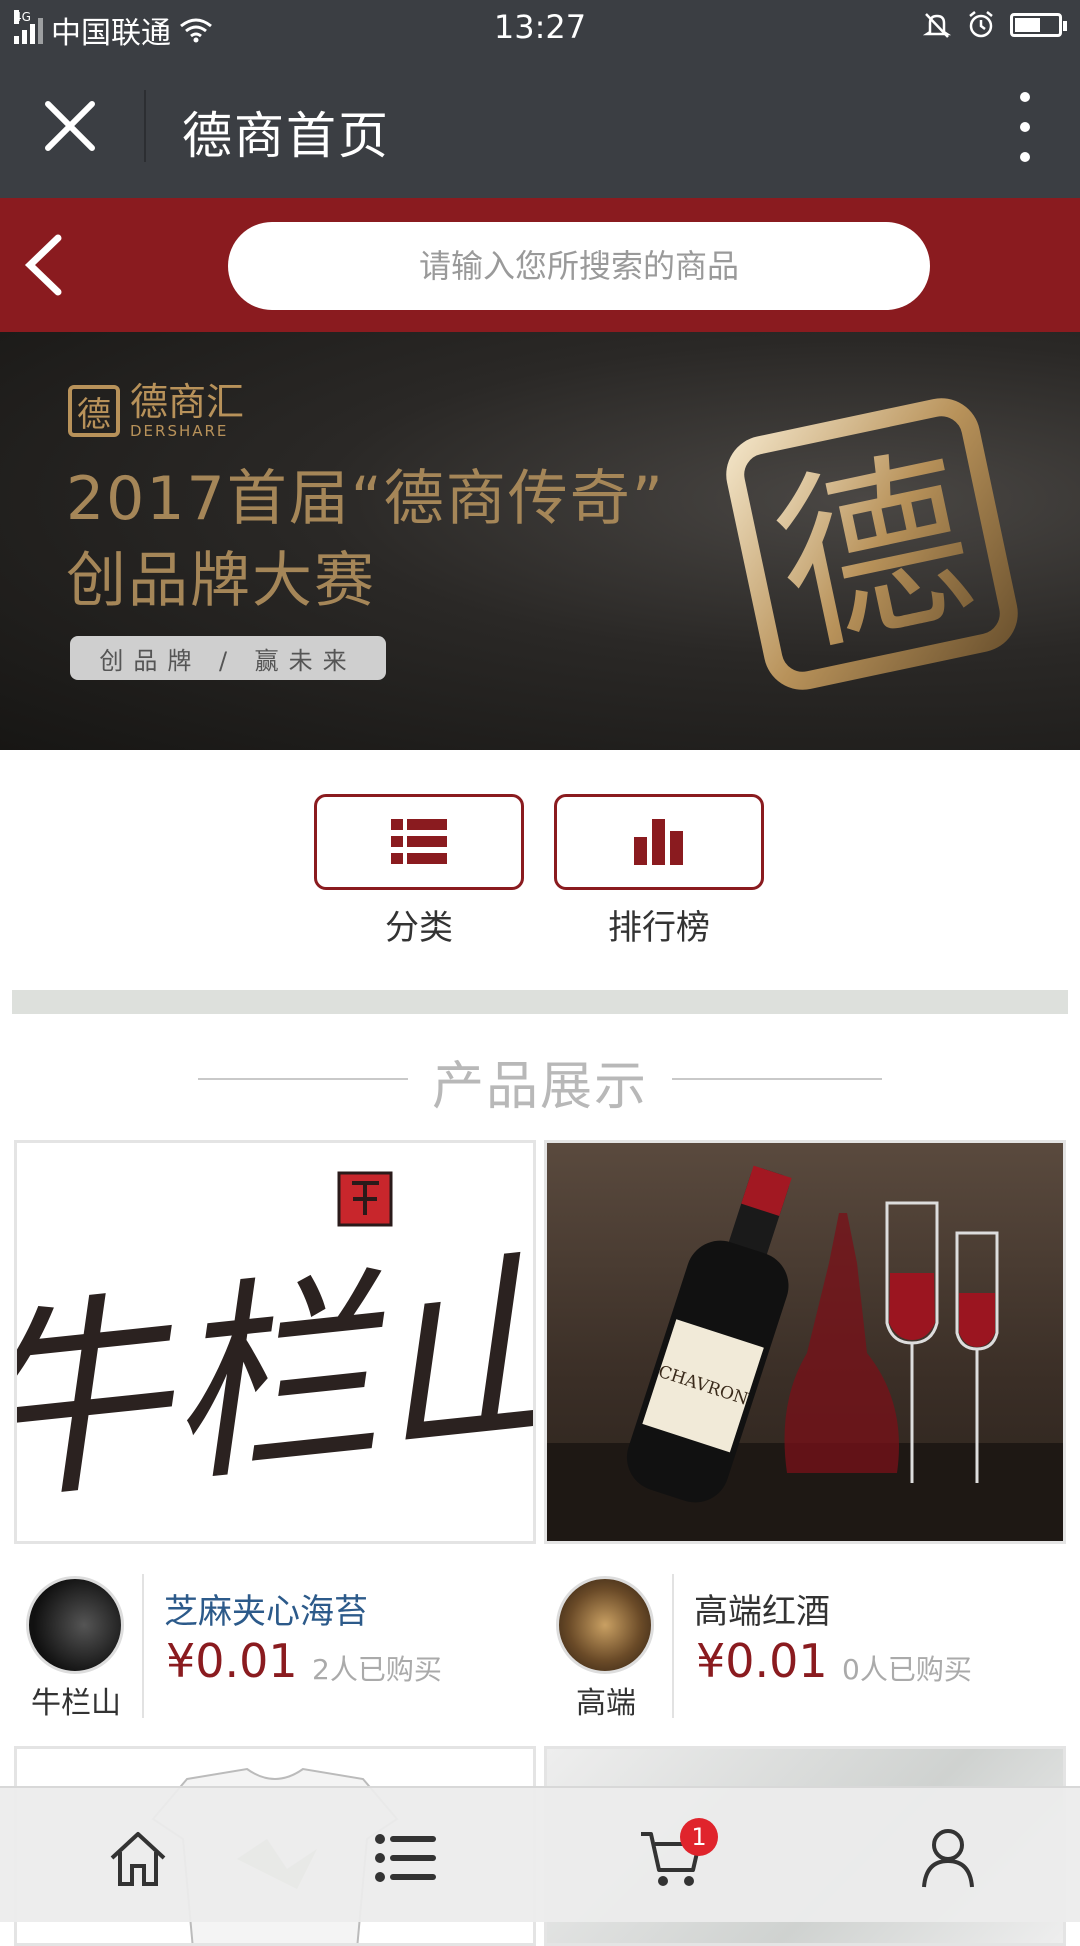  What do you see at coordinates (948, 1858) in the screenshot?
I see `user-icon` at bounding box center [948, 1858].